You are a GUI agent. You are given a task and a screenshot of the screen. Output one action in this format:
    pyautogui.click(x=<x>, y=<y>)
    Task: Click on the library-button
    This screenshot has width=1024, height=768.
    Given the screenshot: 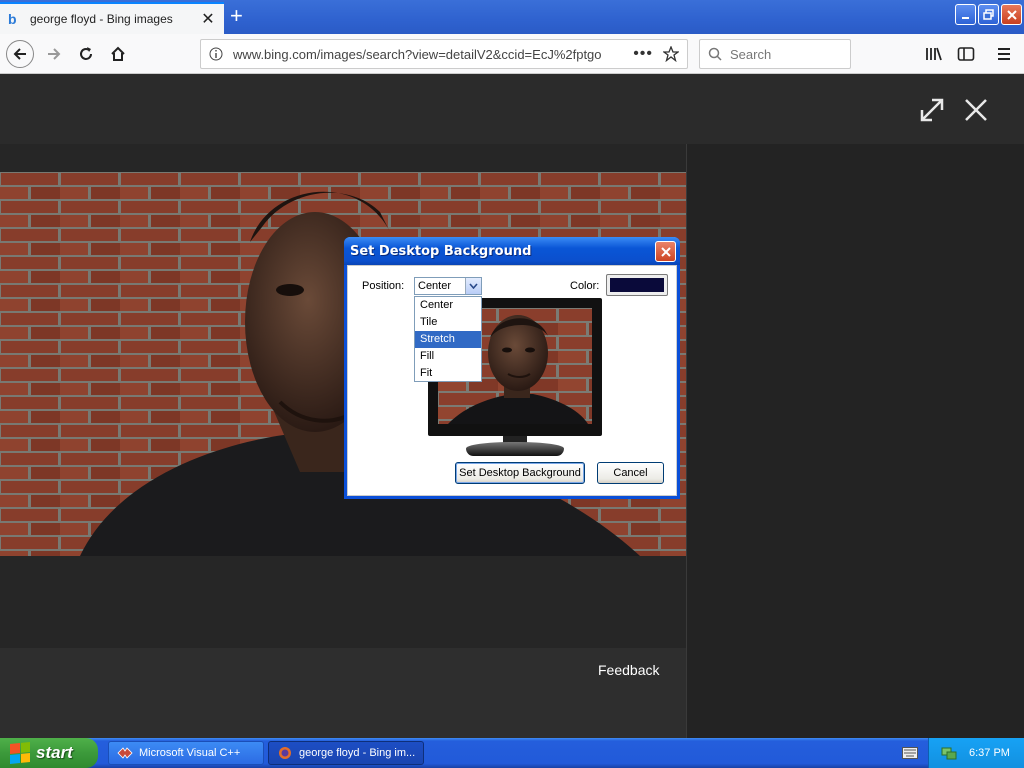 What is the action you would take?
    pyautogui.click(x=934, y=54)
    